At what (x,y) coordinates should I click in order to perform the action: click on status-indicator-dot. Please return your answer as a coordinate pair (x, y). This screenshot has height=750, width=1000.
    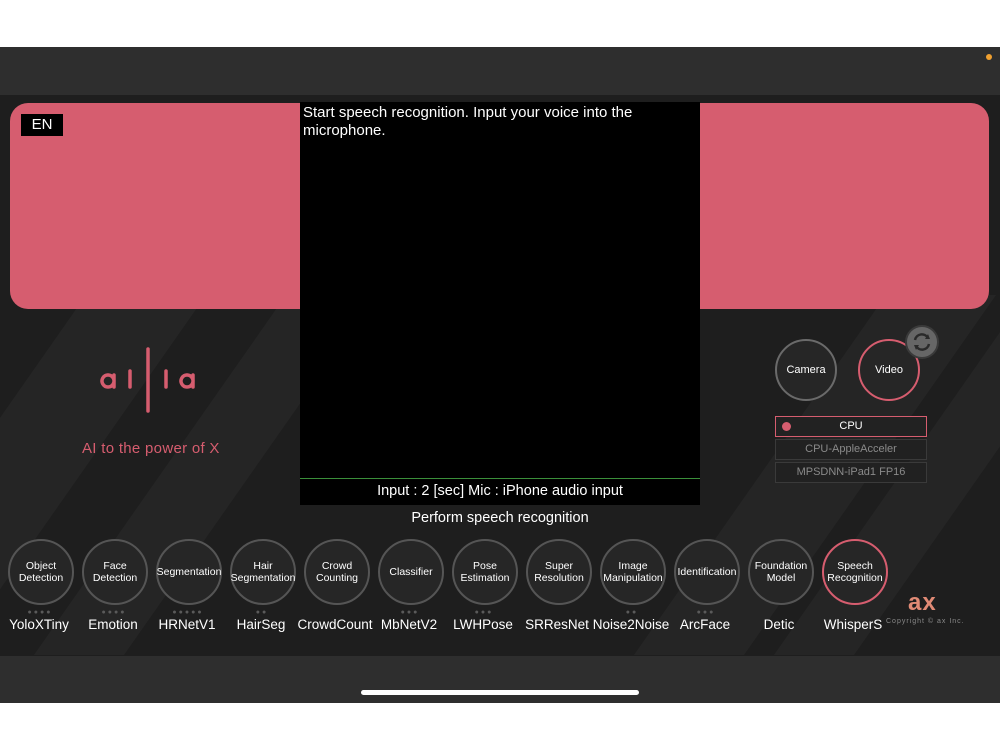
    Looking at the image, I should click on (989, 57).